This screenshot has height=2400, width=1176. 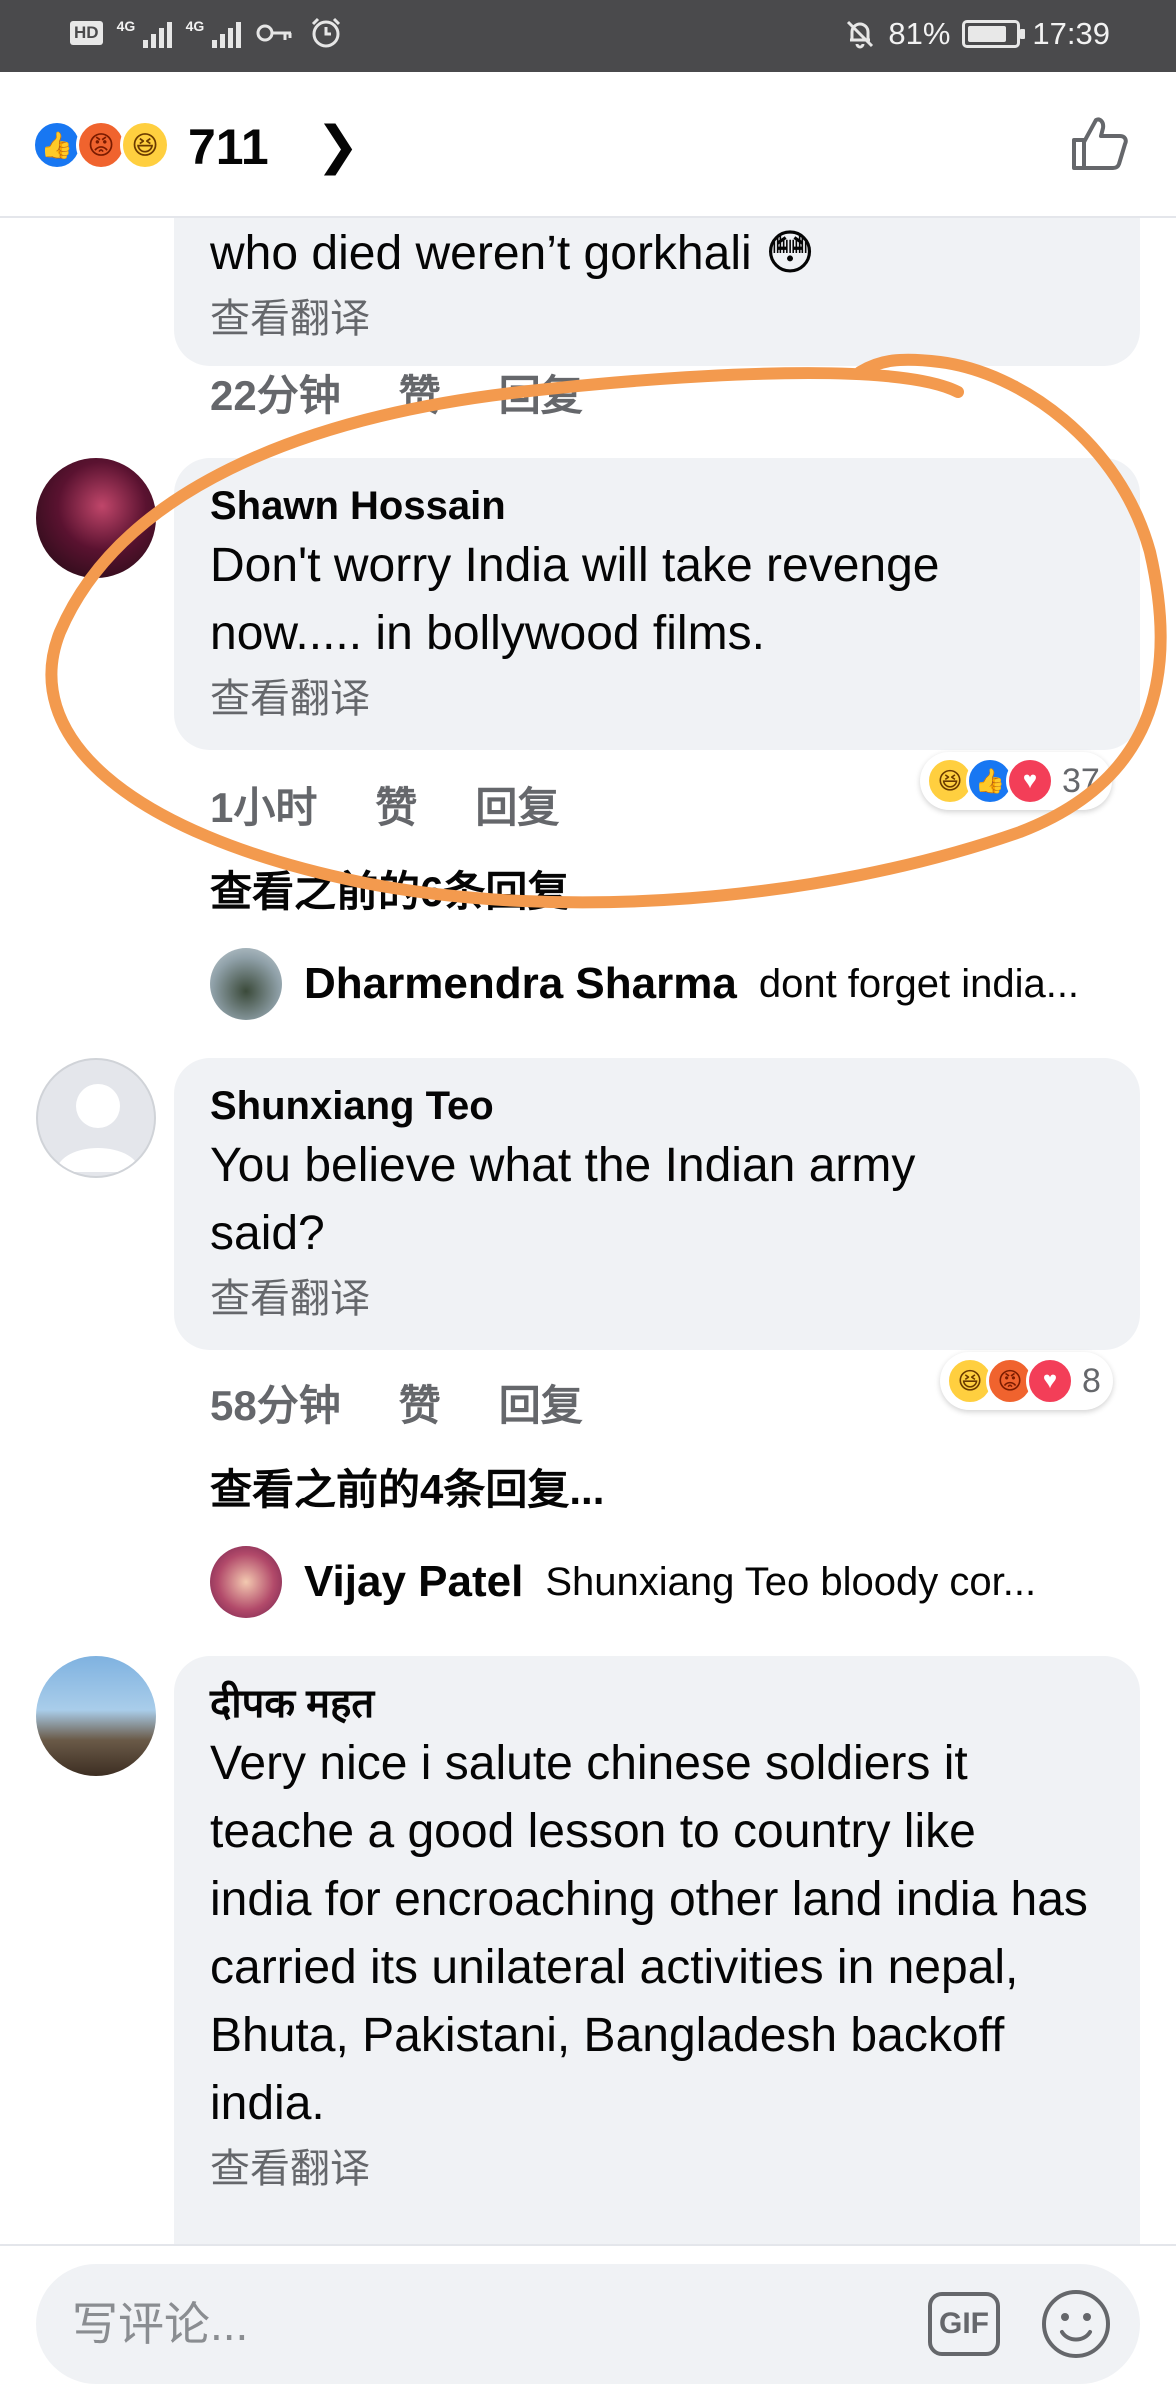 I want to click on reply-author: Dharmendra Sharma, so click(x=520, y=983).